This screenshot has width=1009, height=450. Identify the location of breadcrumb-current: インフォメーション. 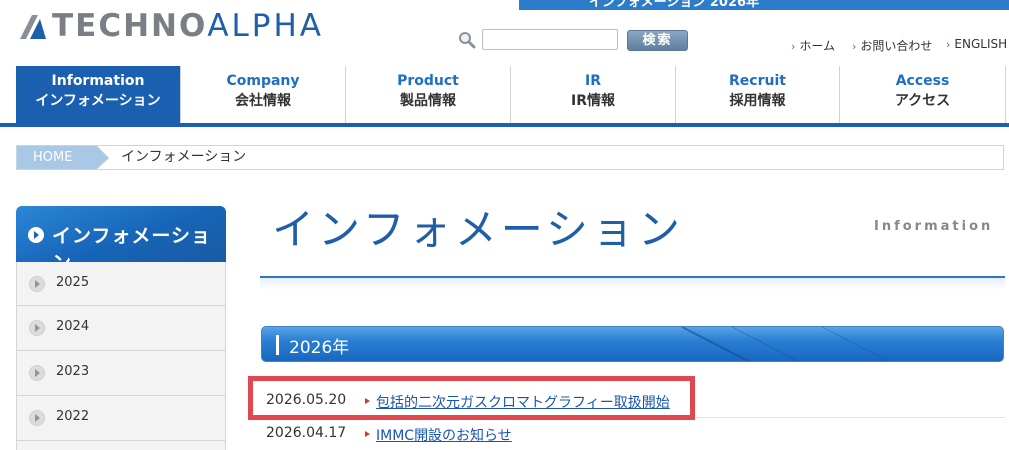
(184, 157).